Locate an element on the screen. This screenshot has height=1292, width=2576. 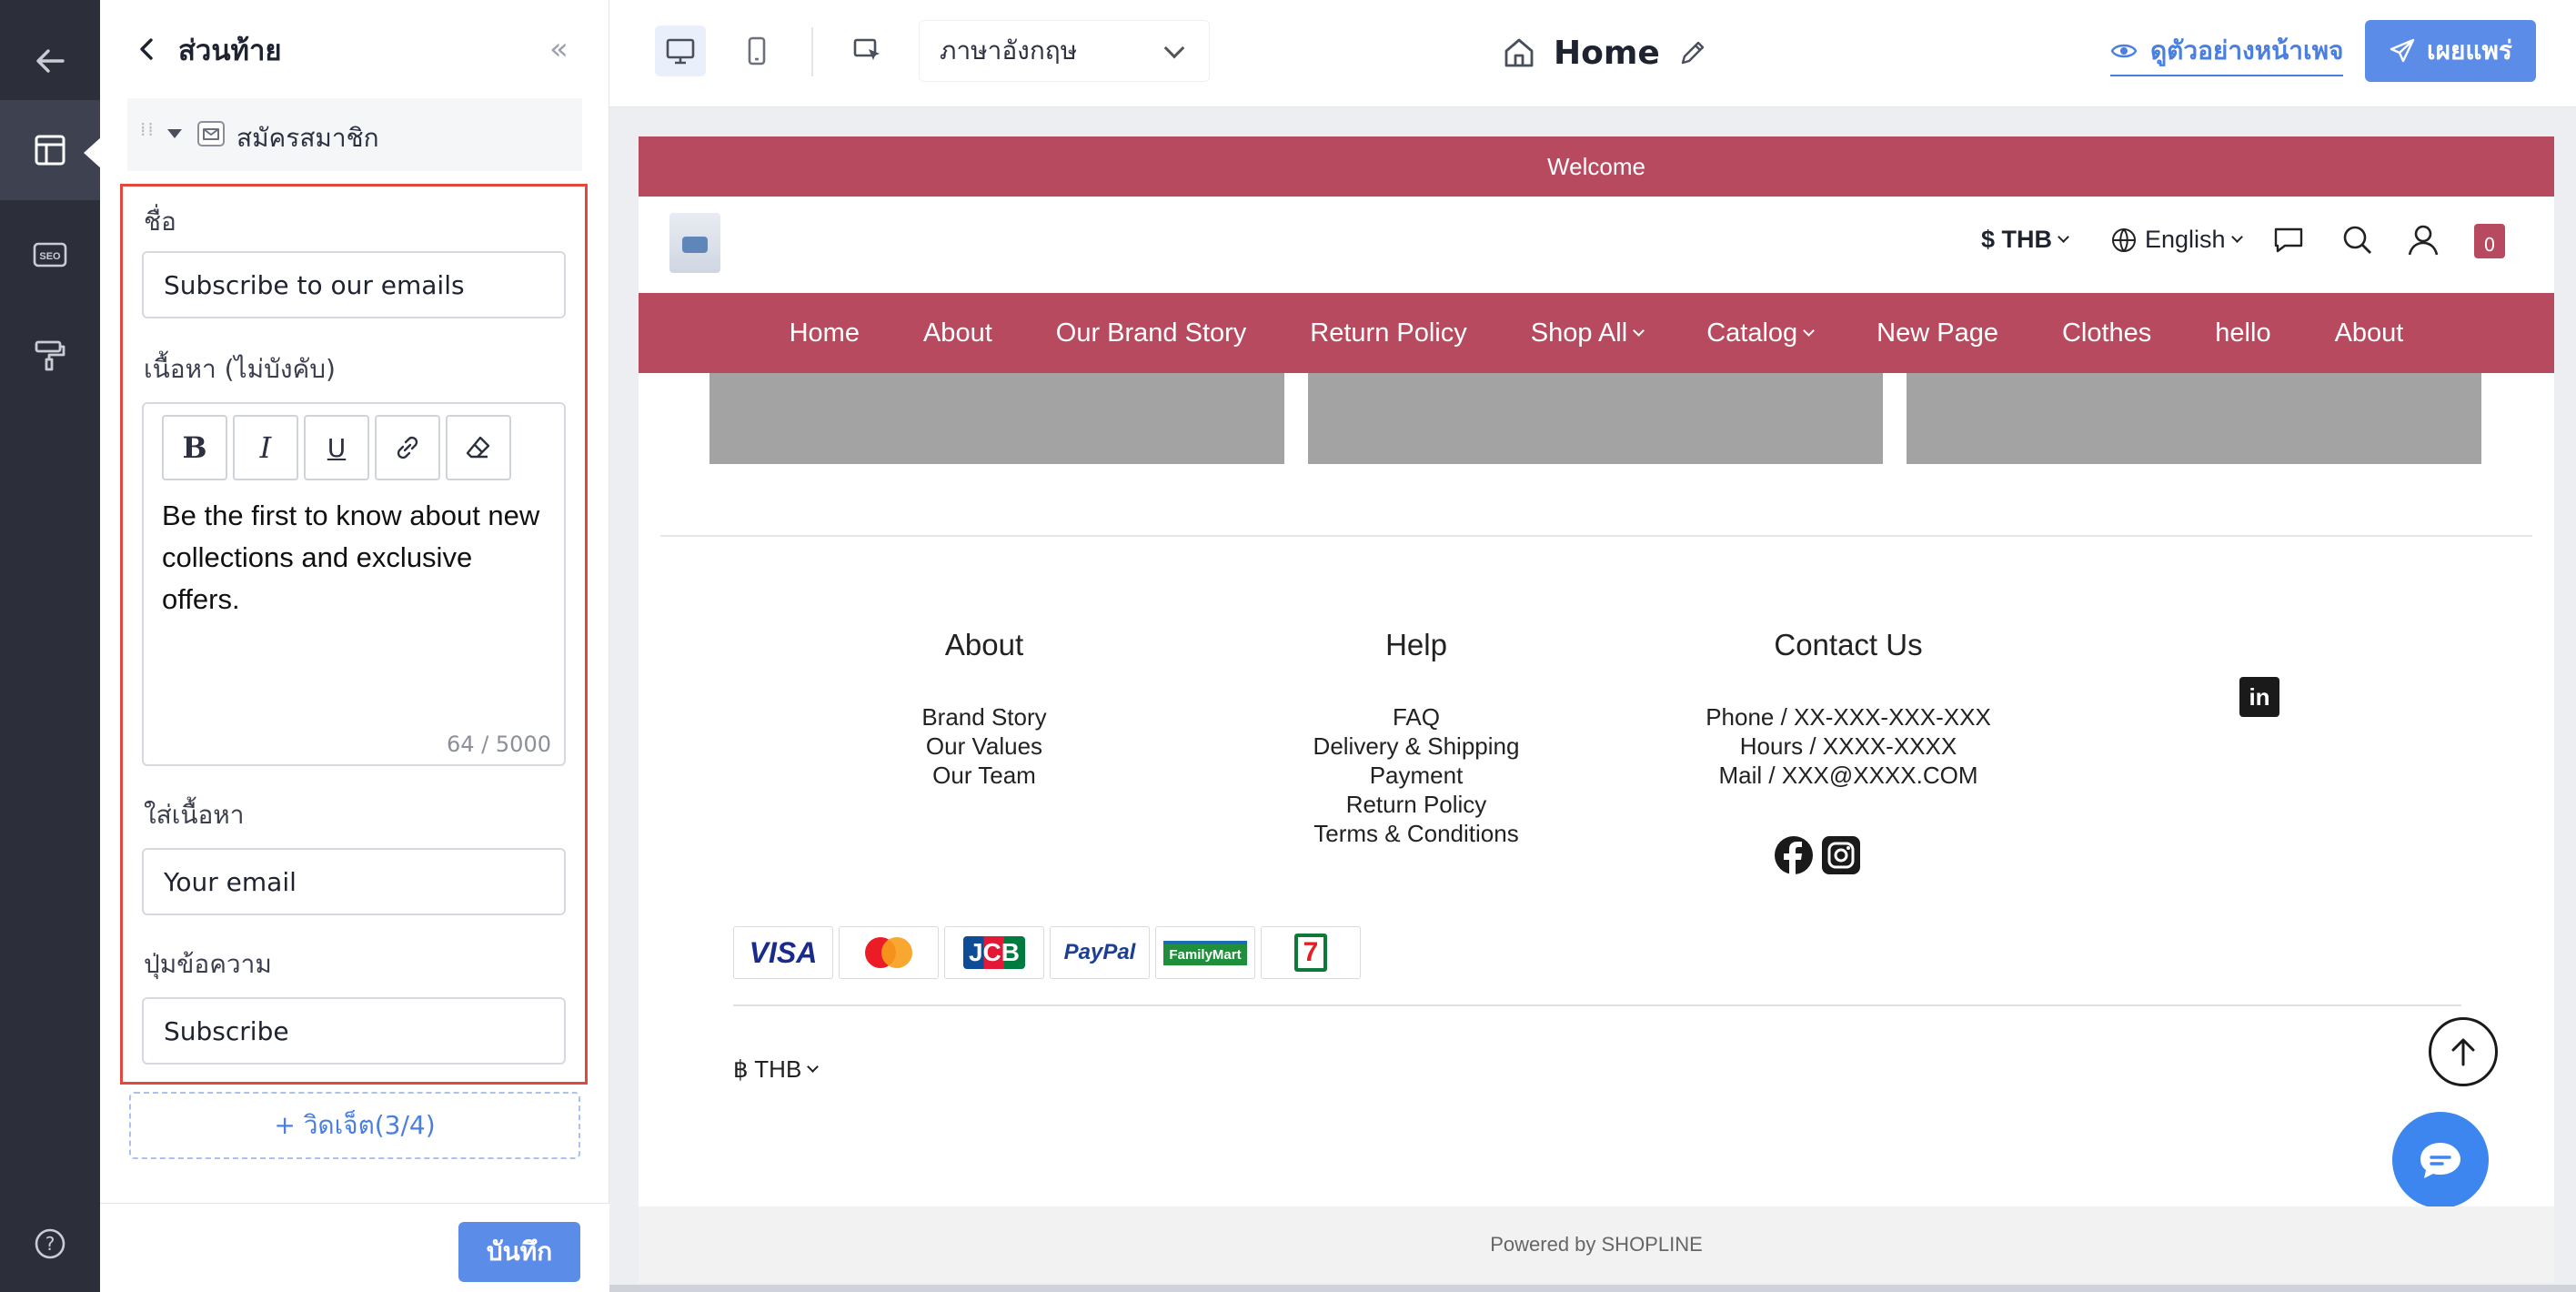
store-logo is located at coordinates (694, 243).